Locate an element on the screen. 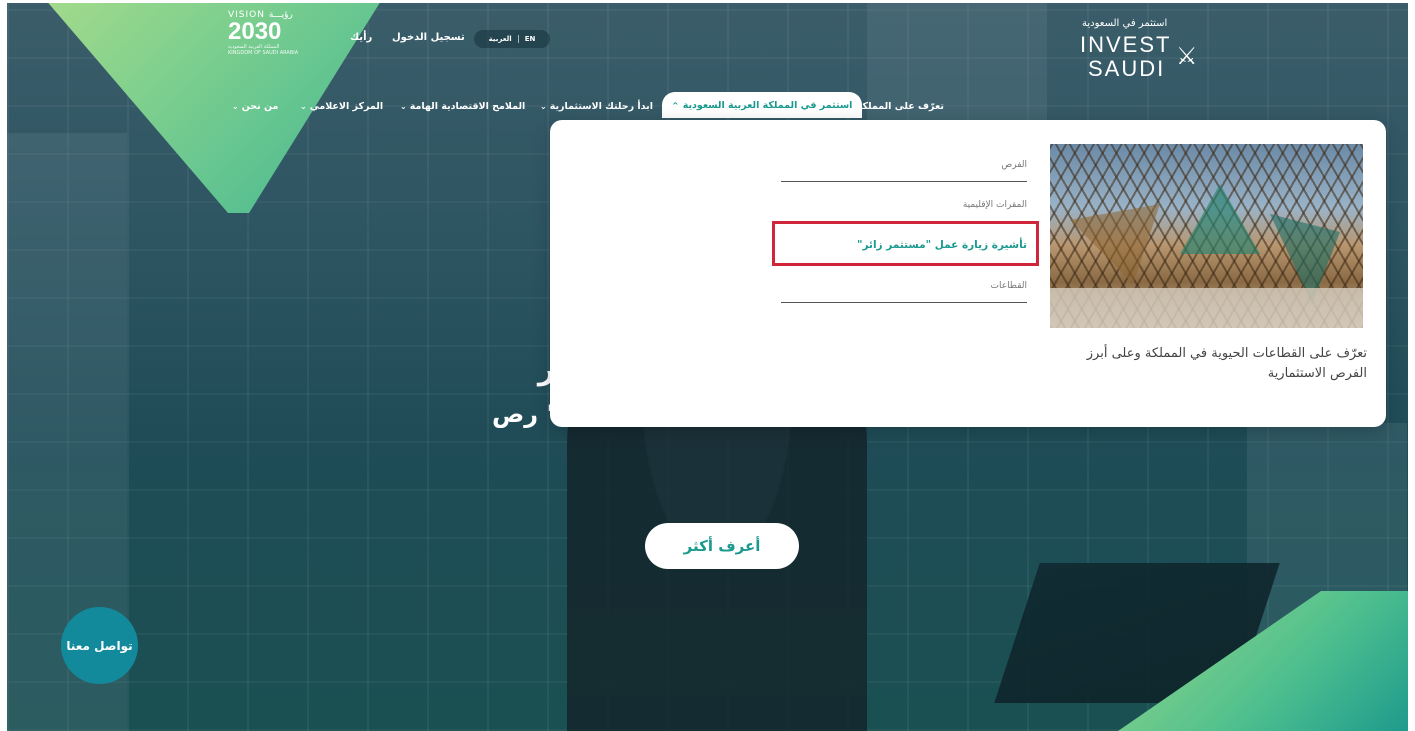  language-toggle: العربية EN is located at coordinates (512, 39).